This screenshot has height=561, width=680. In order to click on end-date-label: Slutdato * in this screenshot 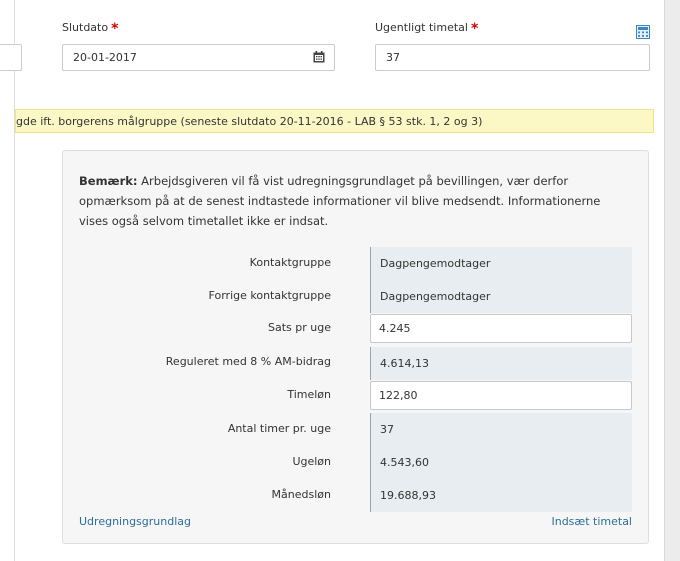, I will do `click(90, 29)`.